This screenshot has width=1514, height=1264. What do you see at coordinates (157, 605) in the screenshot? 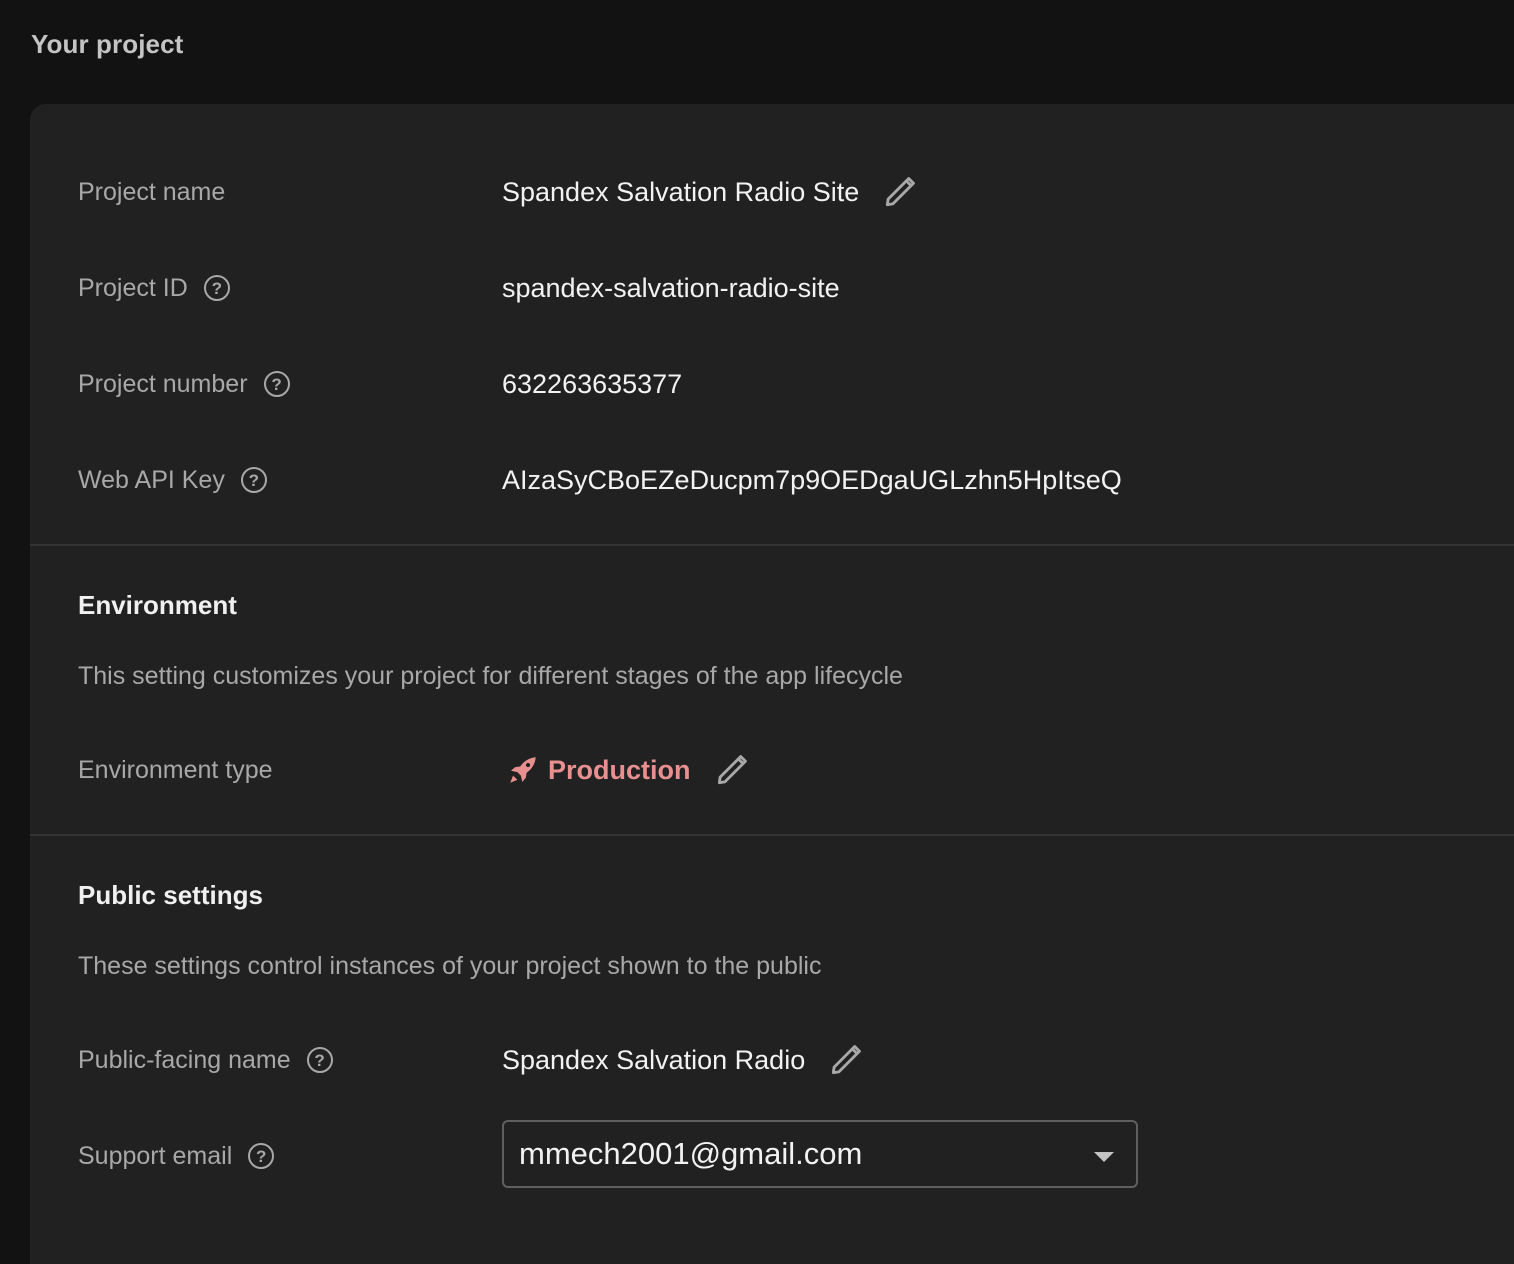
I see `environment-section-title: Environment` at bounding box center [157, 605].